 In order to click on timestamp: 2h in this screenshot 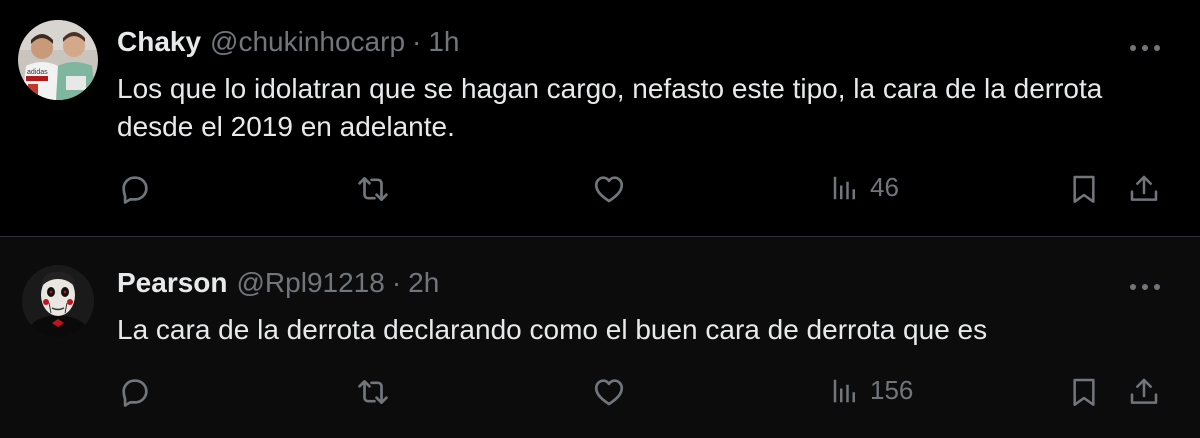, I will do `click(423, 283)`.